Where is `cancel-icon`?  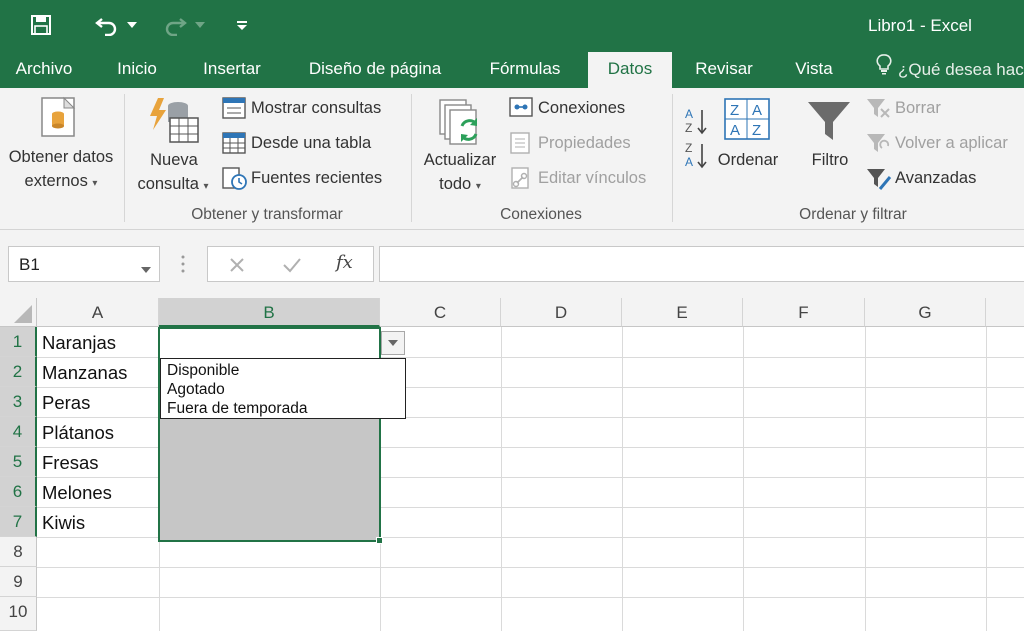 cancel-icon is located at coordinates (237, 267).